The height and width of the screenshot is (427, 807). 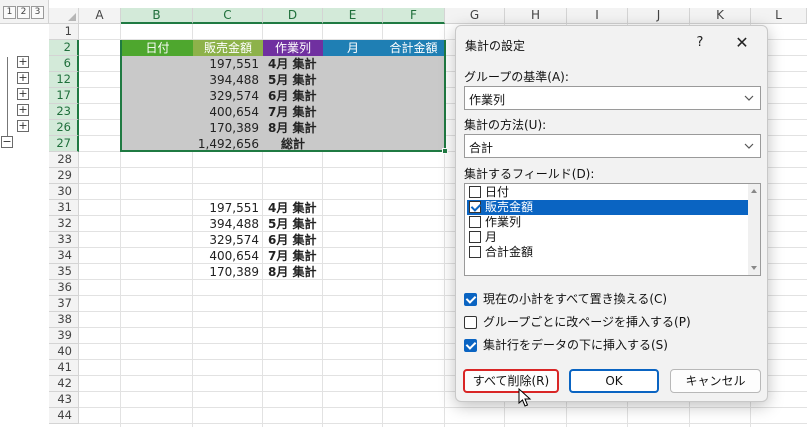 I want to click on subtotal-amount-cell: 197,551, so click(x=226, y=64).